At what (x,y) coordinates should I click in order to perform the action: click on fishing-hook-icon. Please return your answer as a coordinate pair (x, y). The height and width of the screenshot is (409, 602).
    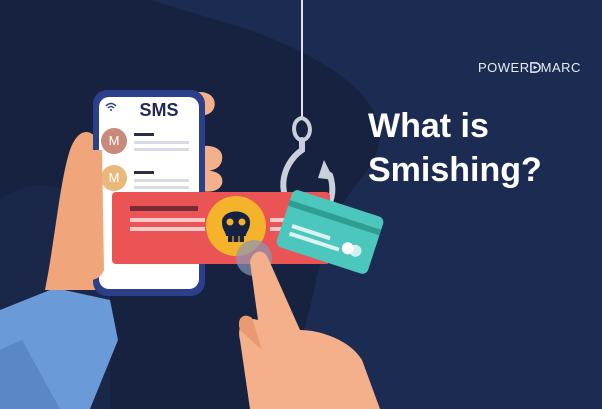
    Looking at the image, I should click on (308, 109).